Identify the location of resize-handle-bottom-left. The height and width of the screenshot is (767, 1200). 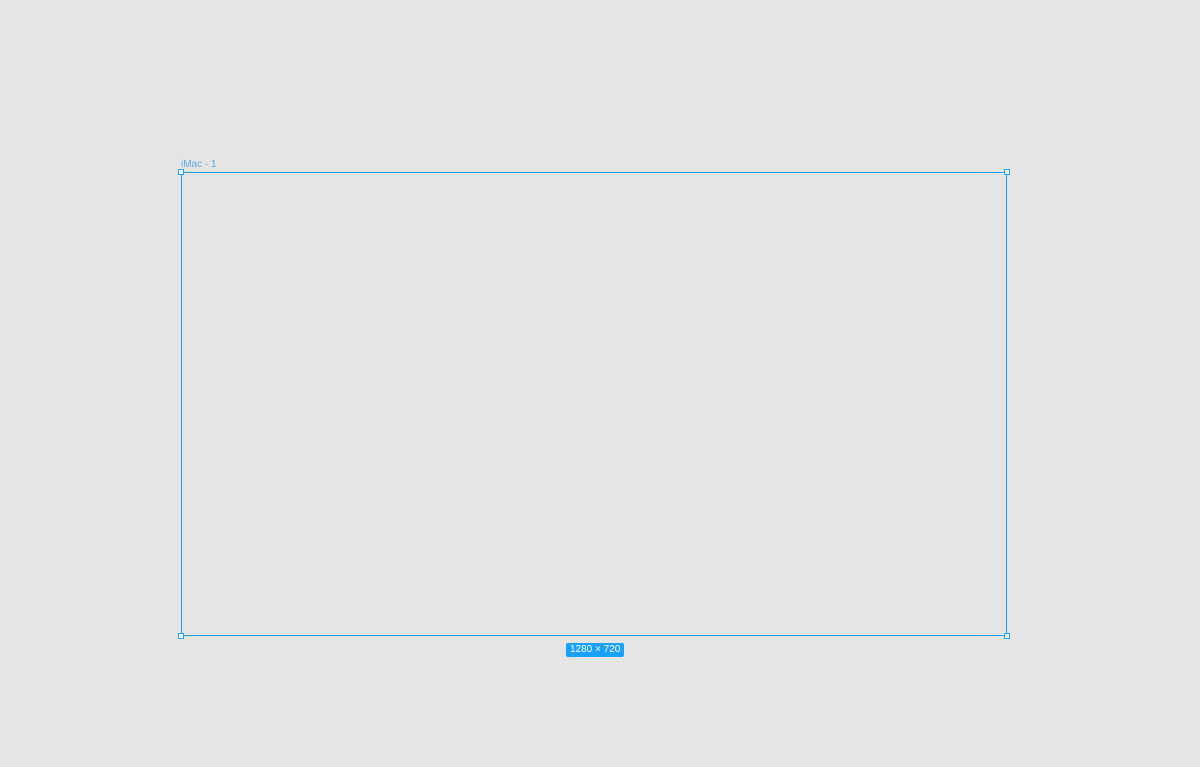
(181, 636).